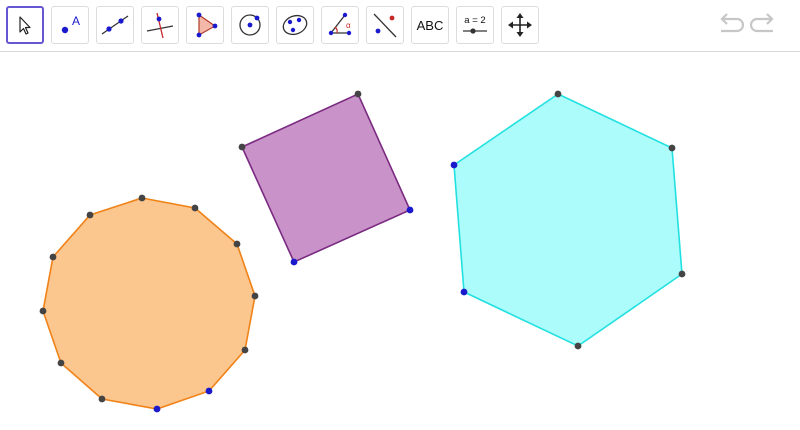 The width and height of the screenshot is (800, 430). Describe the element at coordinates (474, 20) in the screenshot. I see `slider-label: a = 2` at that location.